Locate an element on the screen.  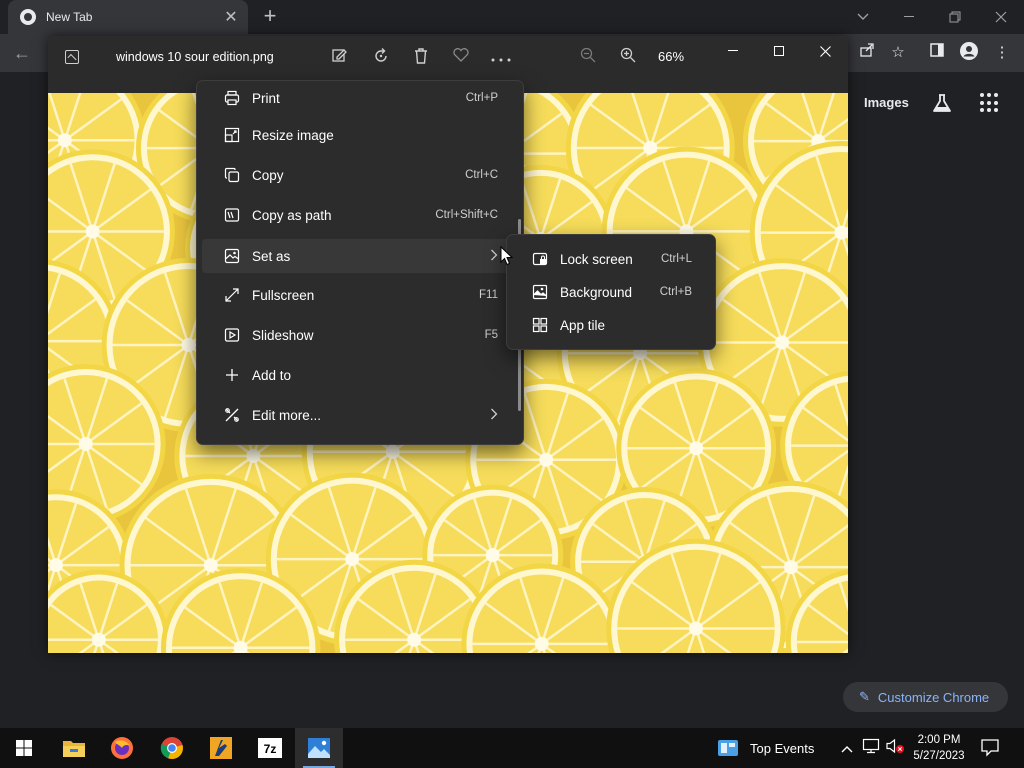
menu-label: Slideshow is located at coordinates (283, 335).